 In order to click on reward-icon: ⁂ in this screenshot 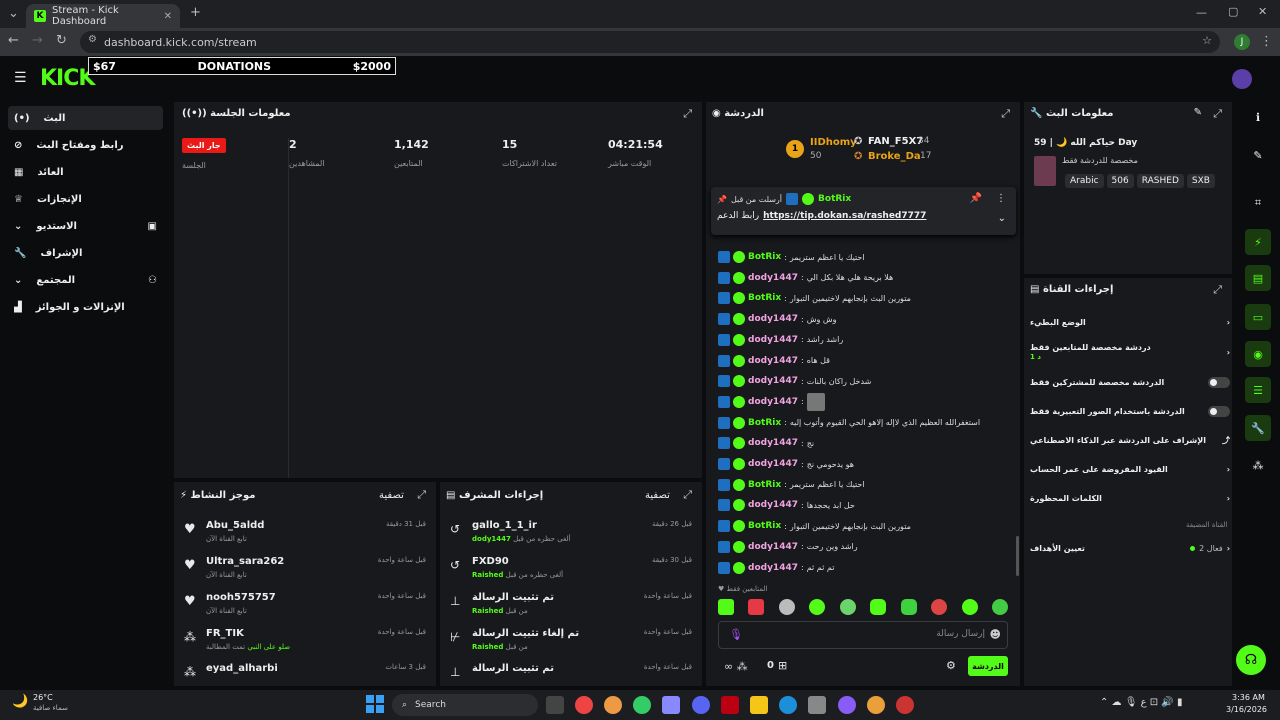, I will do `click(1258, 465)`.